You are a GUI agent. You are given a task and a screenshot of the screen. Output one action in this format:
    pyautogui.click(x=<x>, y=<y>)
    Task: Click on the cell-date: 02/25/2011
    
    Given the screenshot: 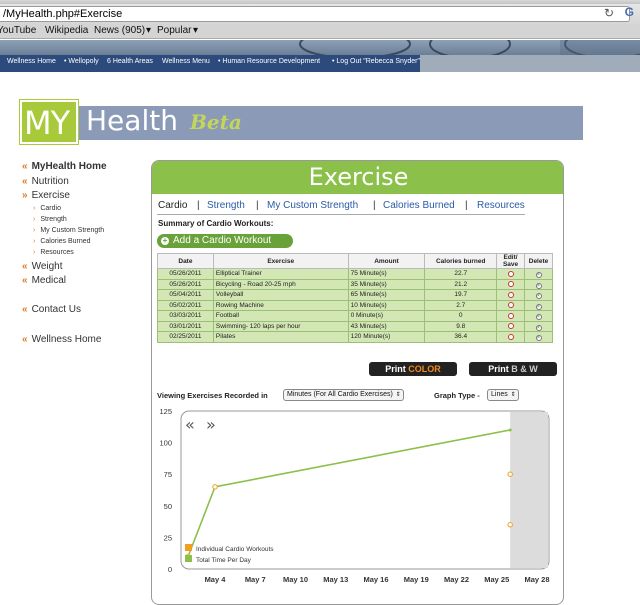 What is the action you would take?
    pyautogui.click(x=185, y=337)
    